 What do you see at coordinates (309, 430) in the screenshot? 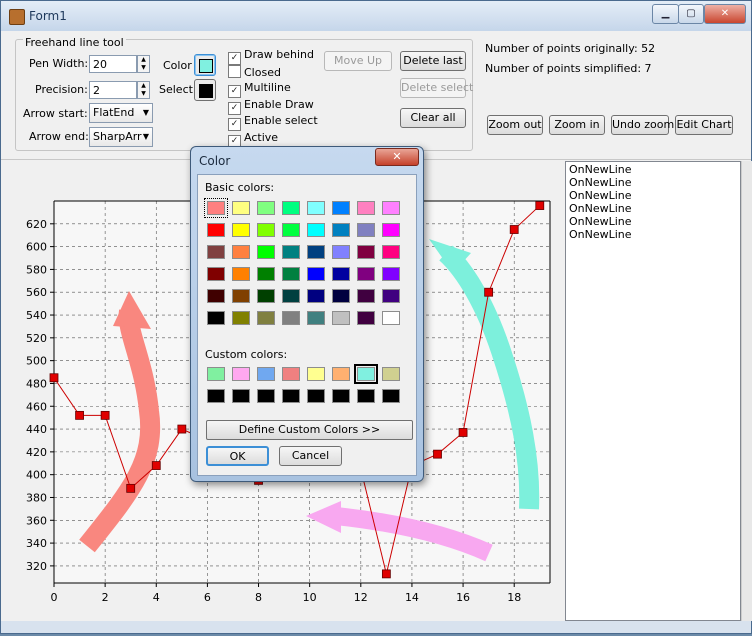
I see `define-custom-colors-button: Define Custom Colors >>` at bounding box center [309, 430].